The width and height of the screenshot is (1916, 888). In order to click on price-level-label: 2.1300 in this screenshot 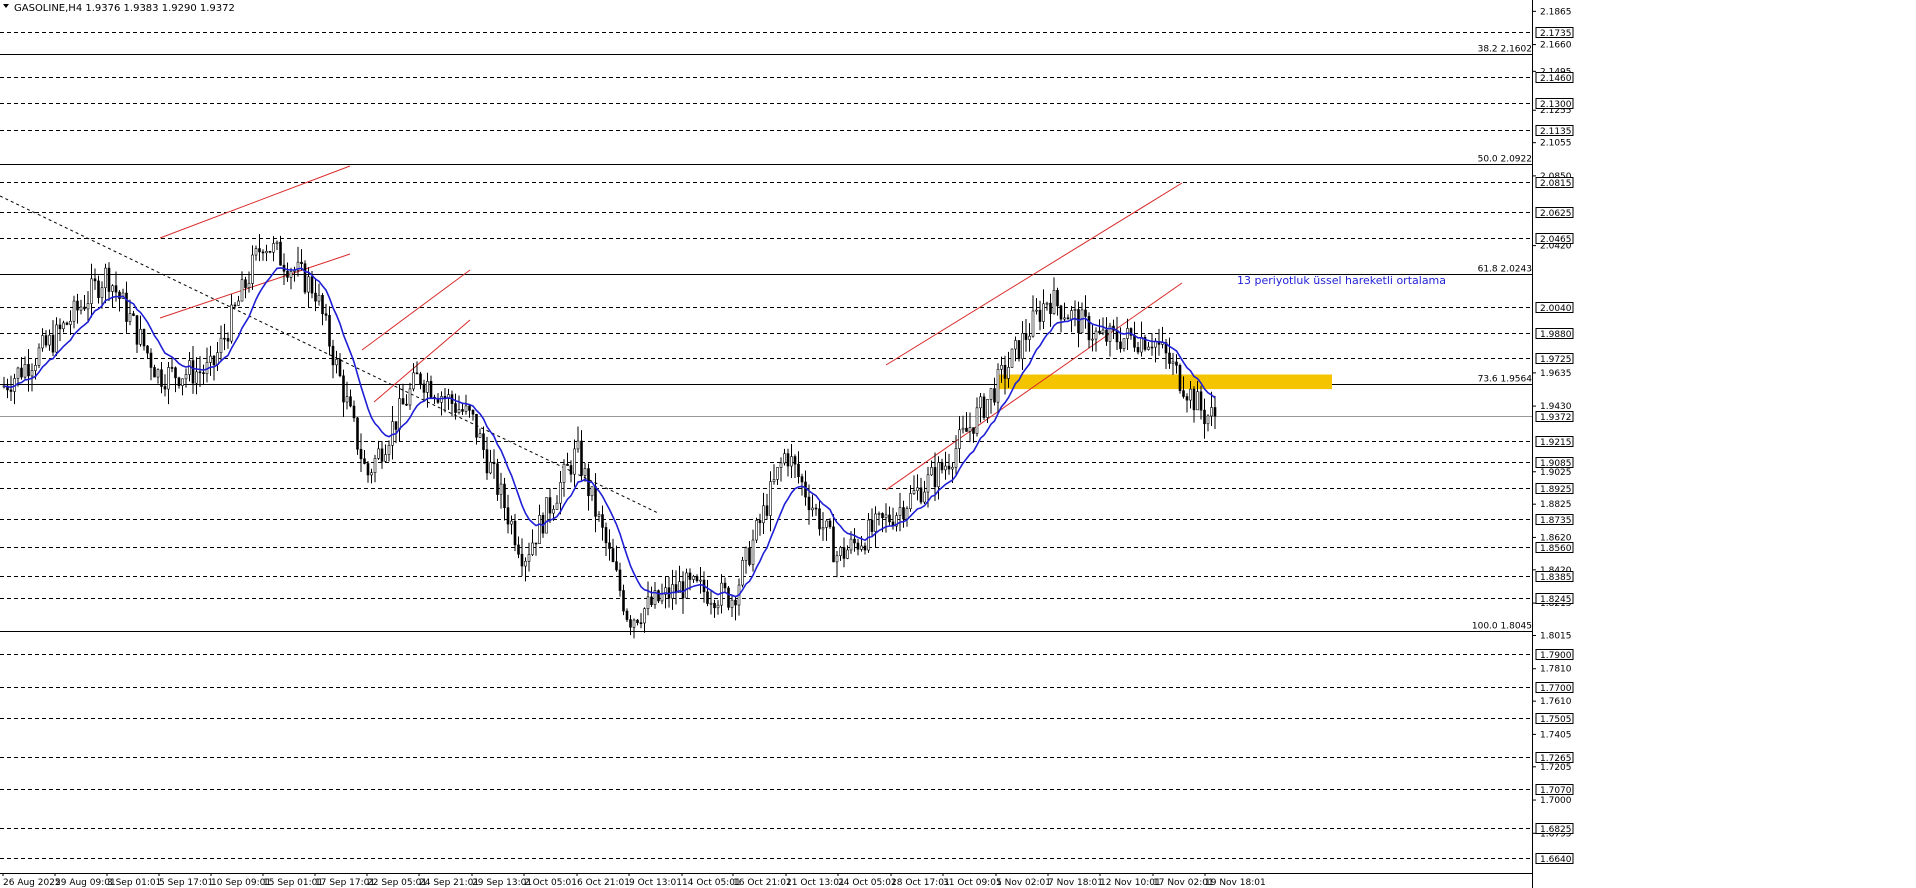, I will do `click(1556, 105)`.